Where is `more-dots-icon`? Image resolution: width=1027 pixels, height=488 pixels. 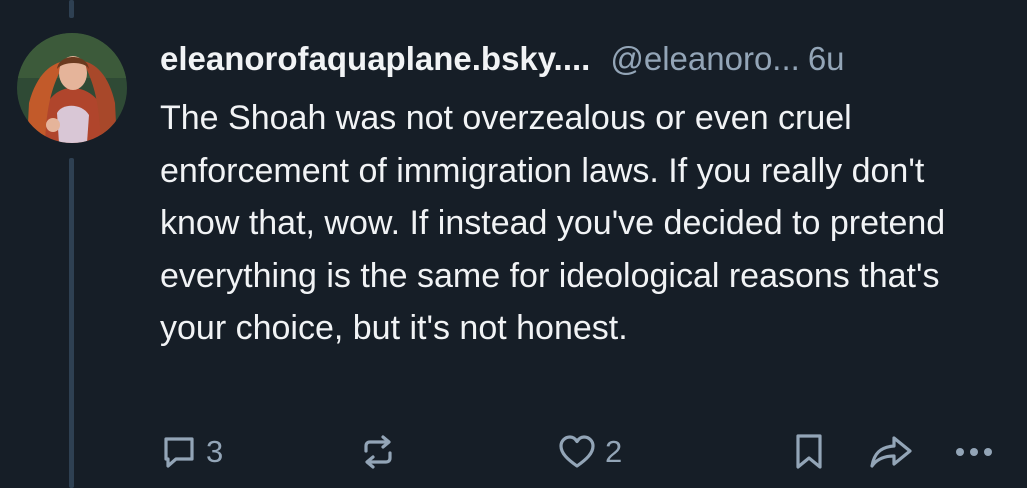
more-dots-icon is located at coordinates (974, 452).